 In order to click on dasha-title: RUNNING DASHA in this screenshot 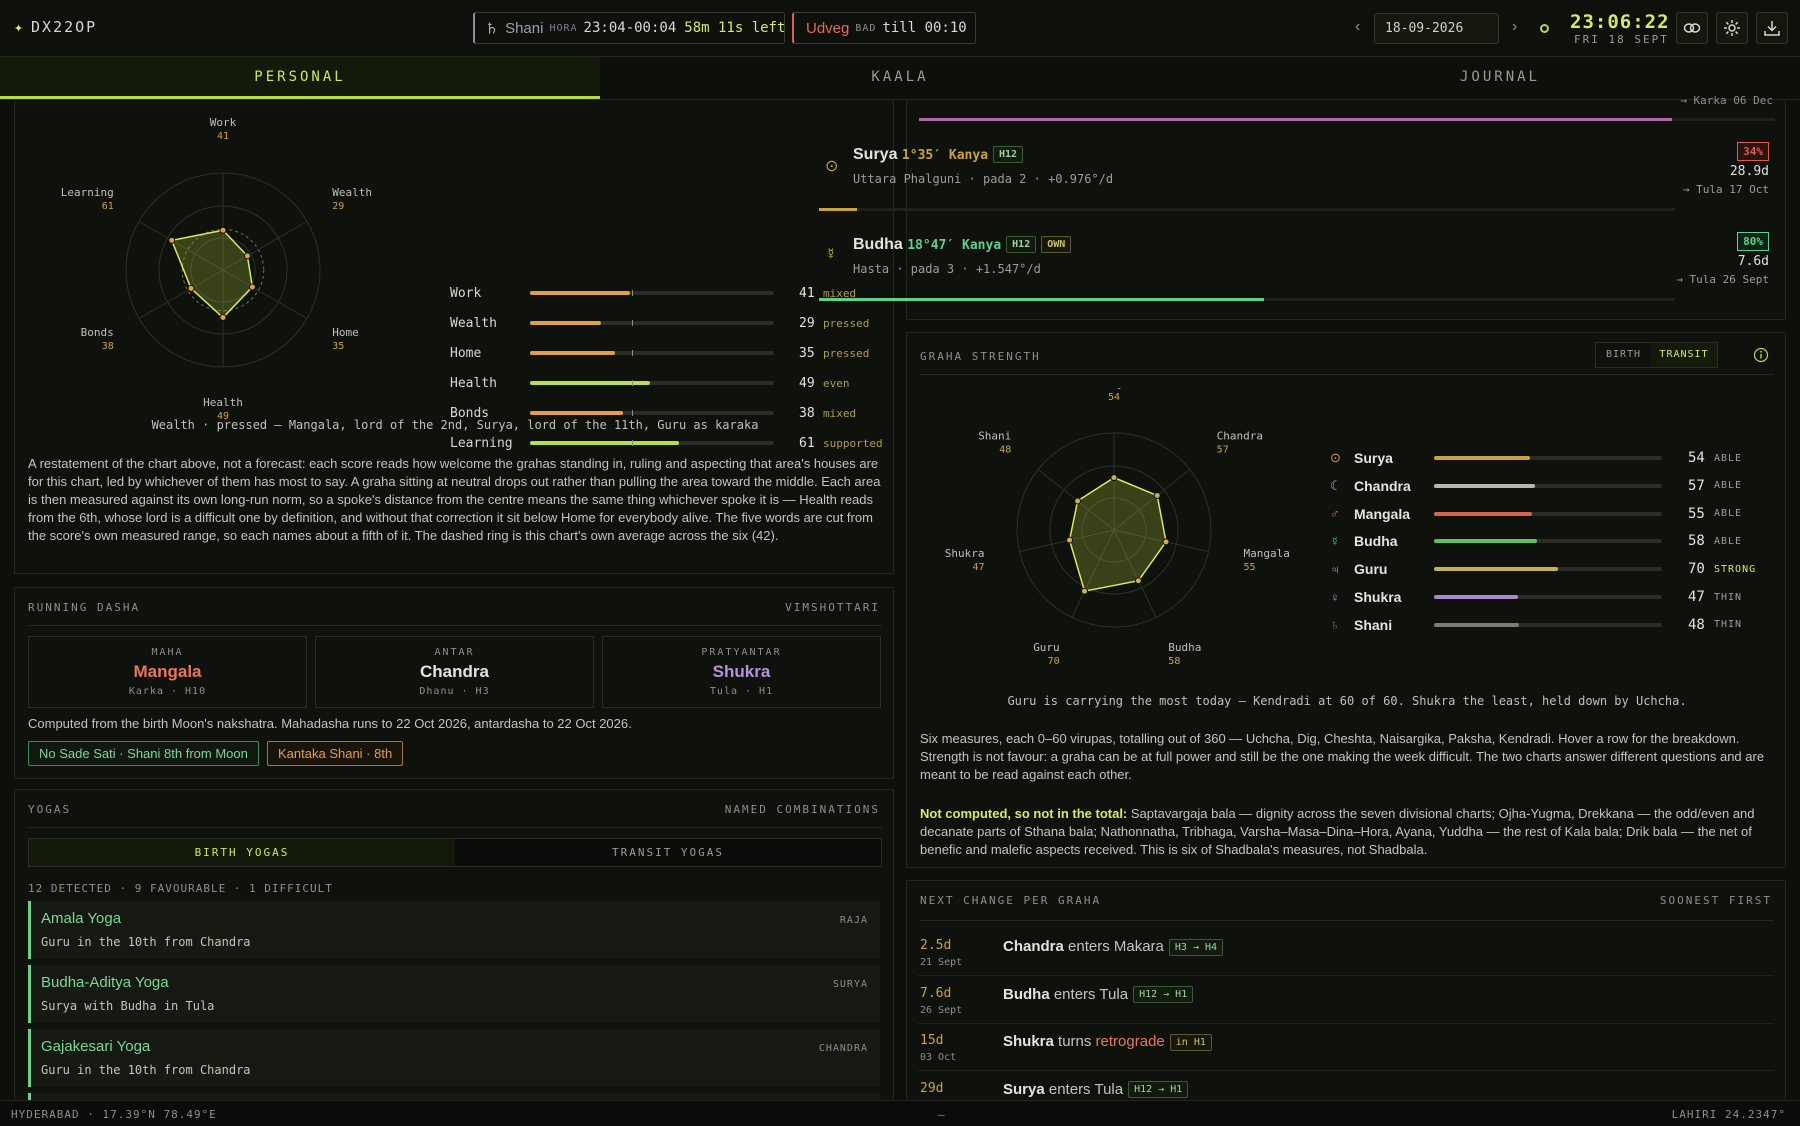, I will do `click(84, 607)`.